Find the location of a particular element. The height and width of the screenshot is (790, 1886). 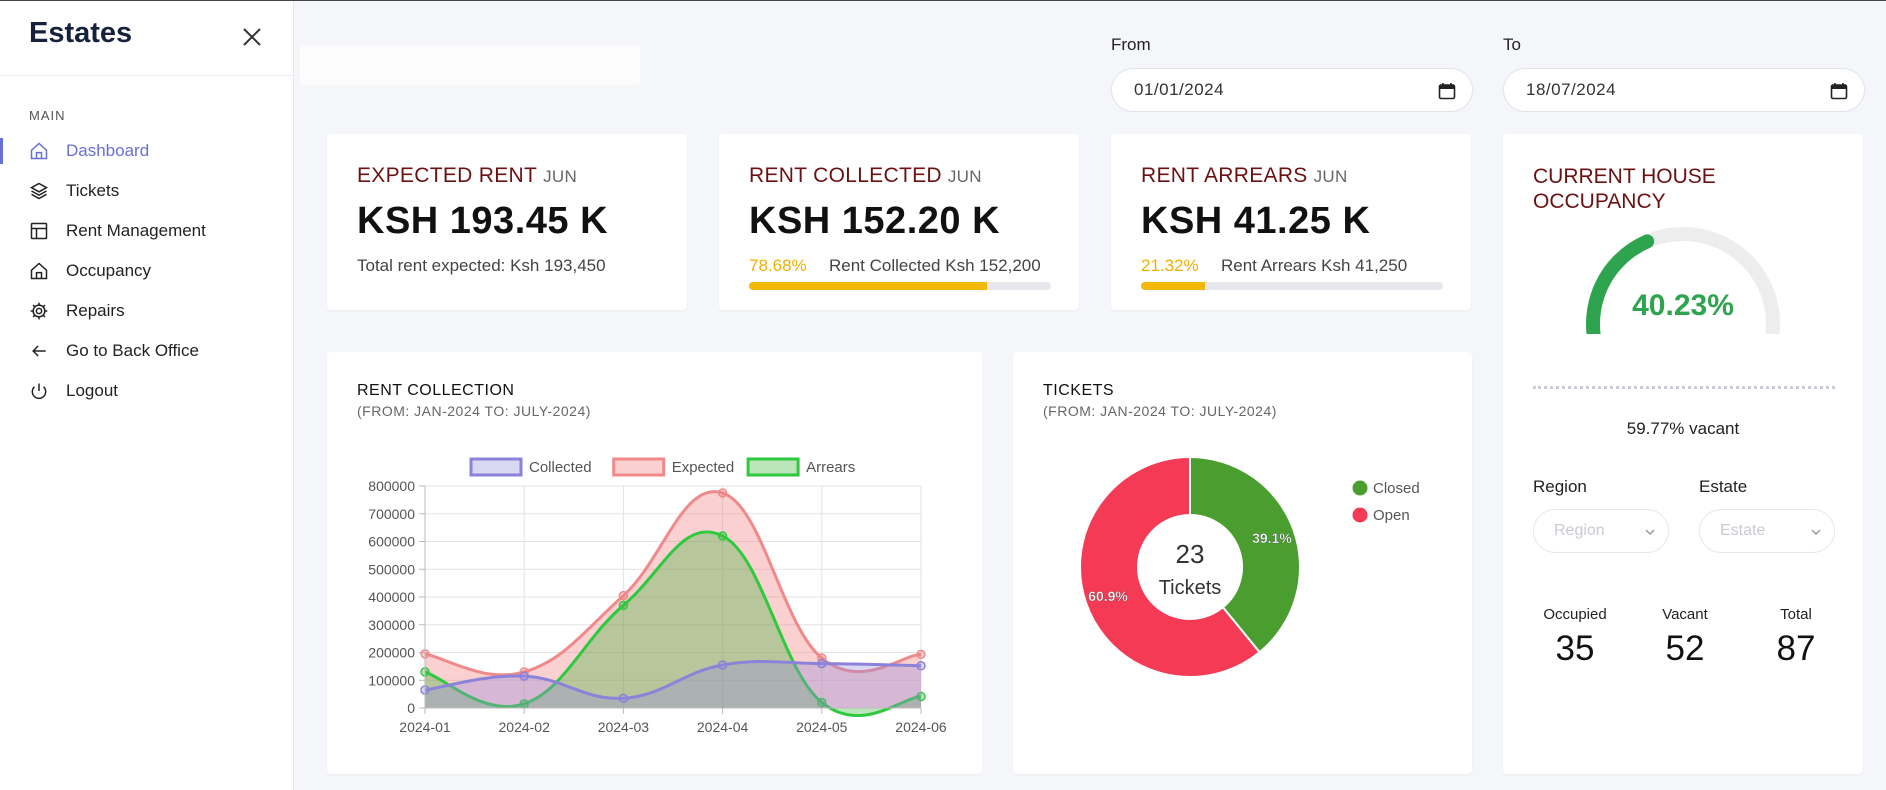

from-date-value: 01/01/2024 is located at coordinates (1179, 89).